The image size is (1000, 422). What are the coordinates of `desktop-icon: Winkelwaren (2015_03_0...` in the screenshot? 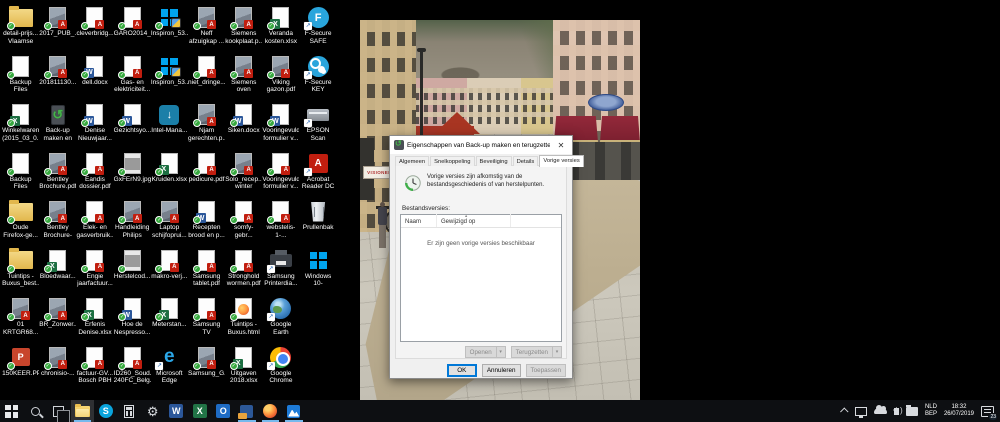 It's located at (20, 127).